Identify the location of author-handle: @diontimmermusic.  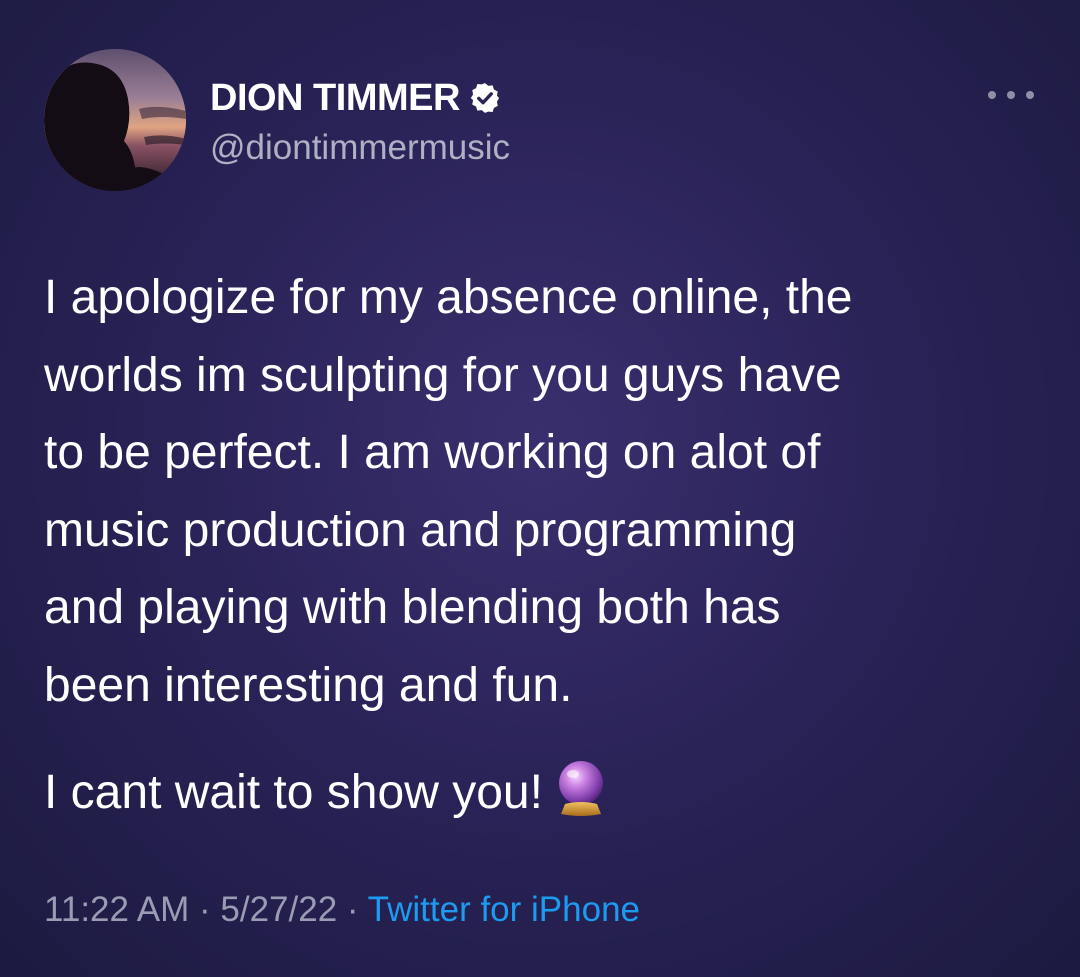
(360, 148).